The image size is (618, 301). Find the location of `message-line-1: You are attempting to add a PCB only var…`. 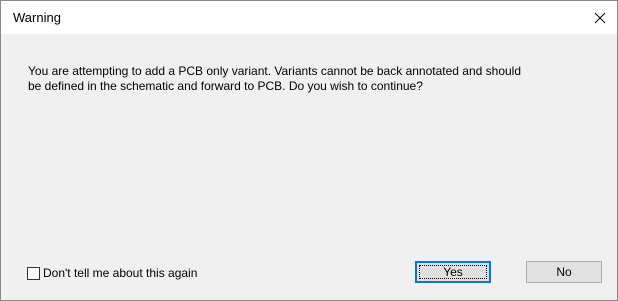

message-line-1: You are attempting to add a PCB only var… is located at coordinates (275, 71).